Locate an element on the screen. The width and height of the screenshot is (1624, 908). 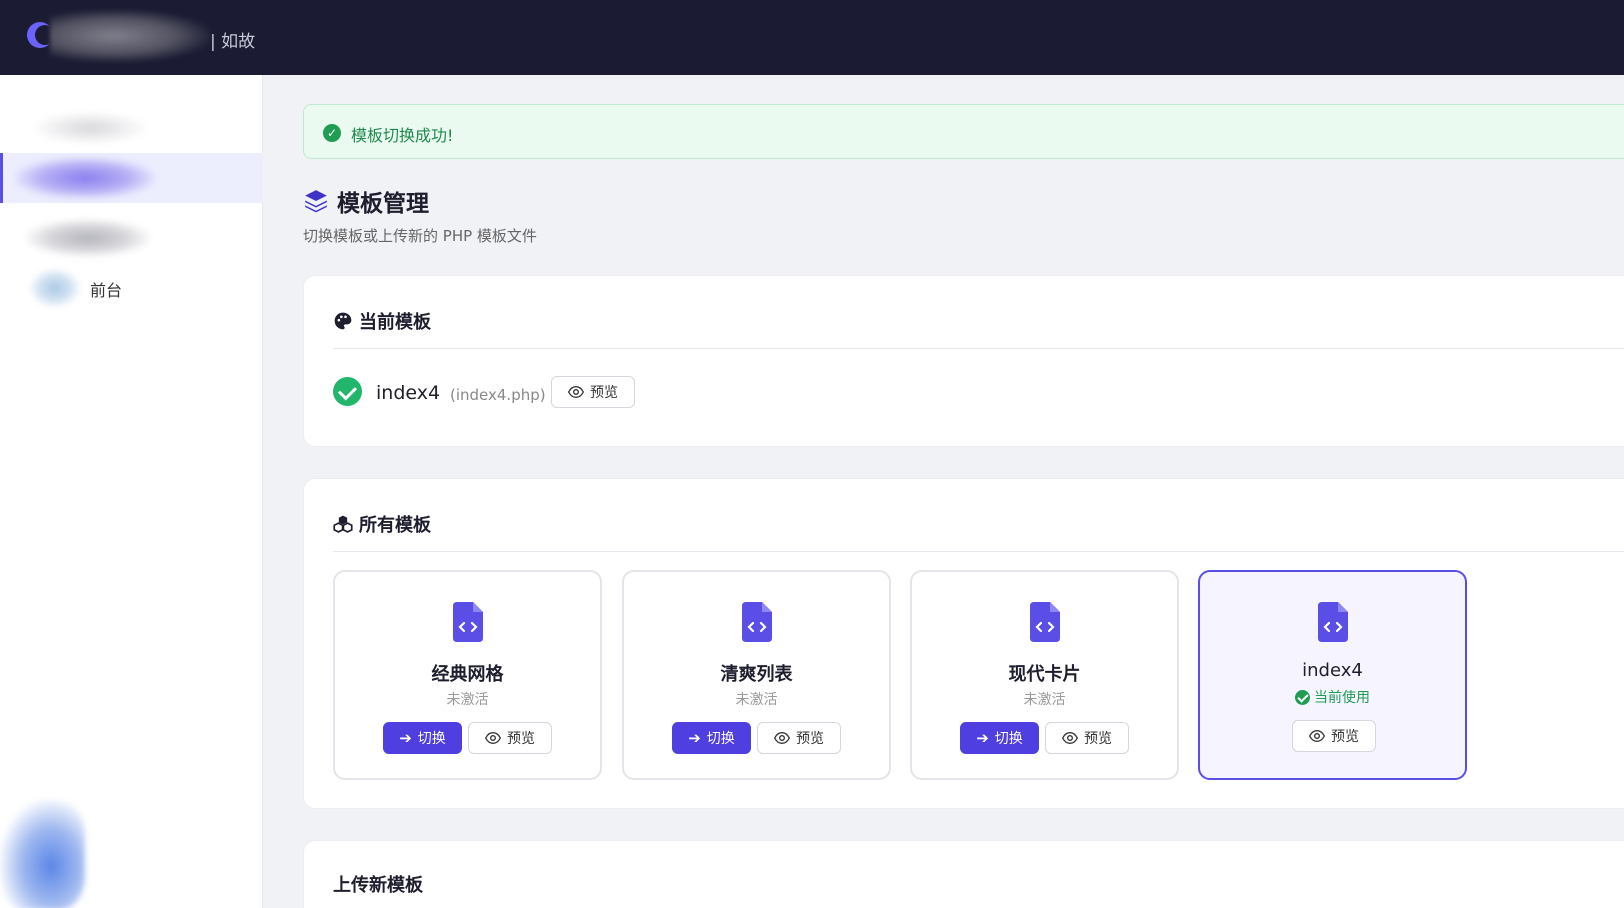
template-status-text: 当前使用 is located at coordinates (1342, 698).